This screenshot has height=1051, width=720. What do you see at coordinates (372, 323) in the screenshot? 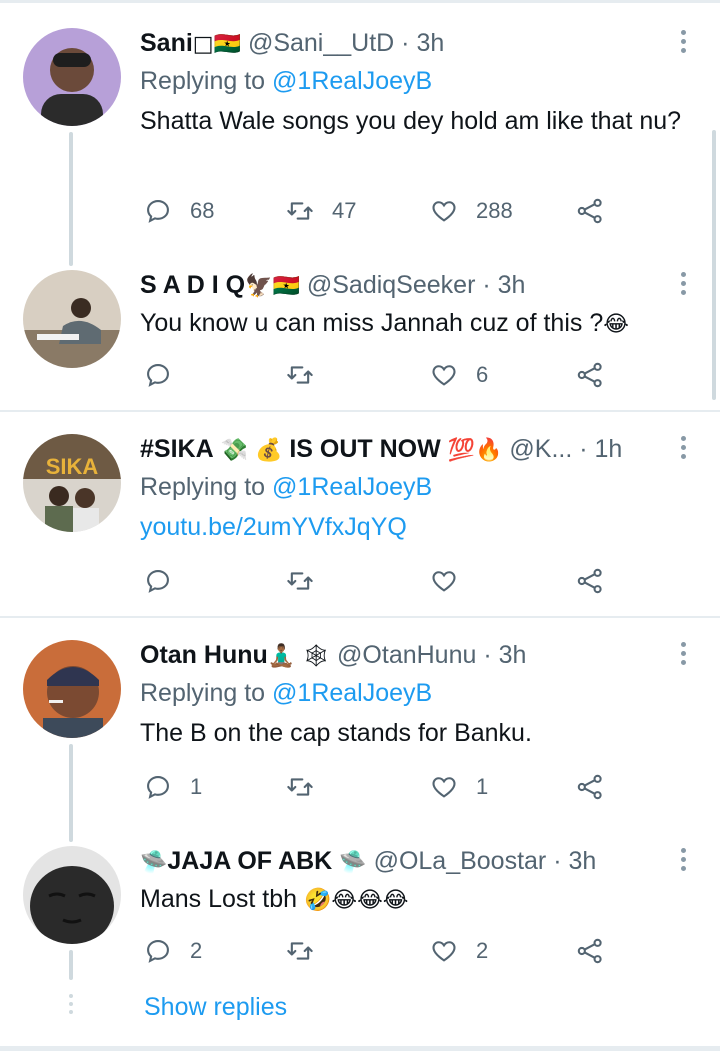
I see `tweet-text-content: You know u can miss Jannah cuz of this ?` at bounding box center [372, 323].